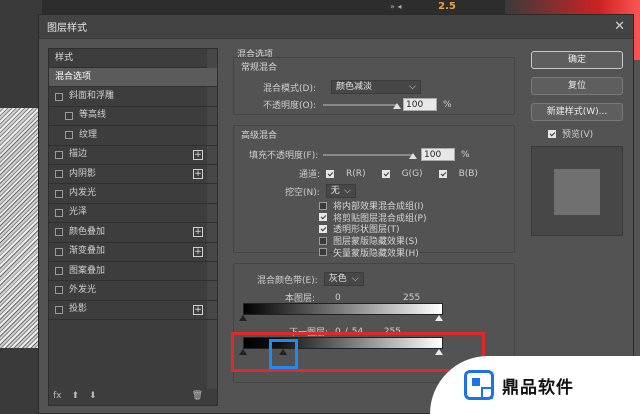 The height and width of the screenshot is (414, 640). What do you see at coordinates (21, 228) in the screenshot?
I see `canvas-image` at bounding box center [21, 228].